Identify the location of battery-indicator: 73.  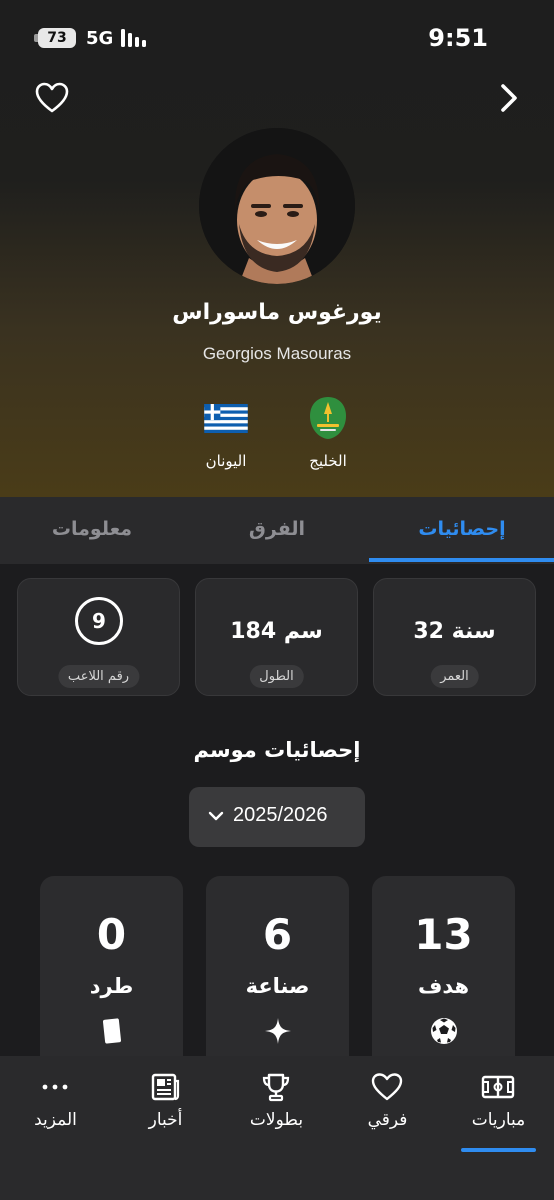
(55, 38).